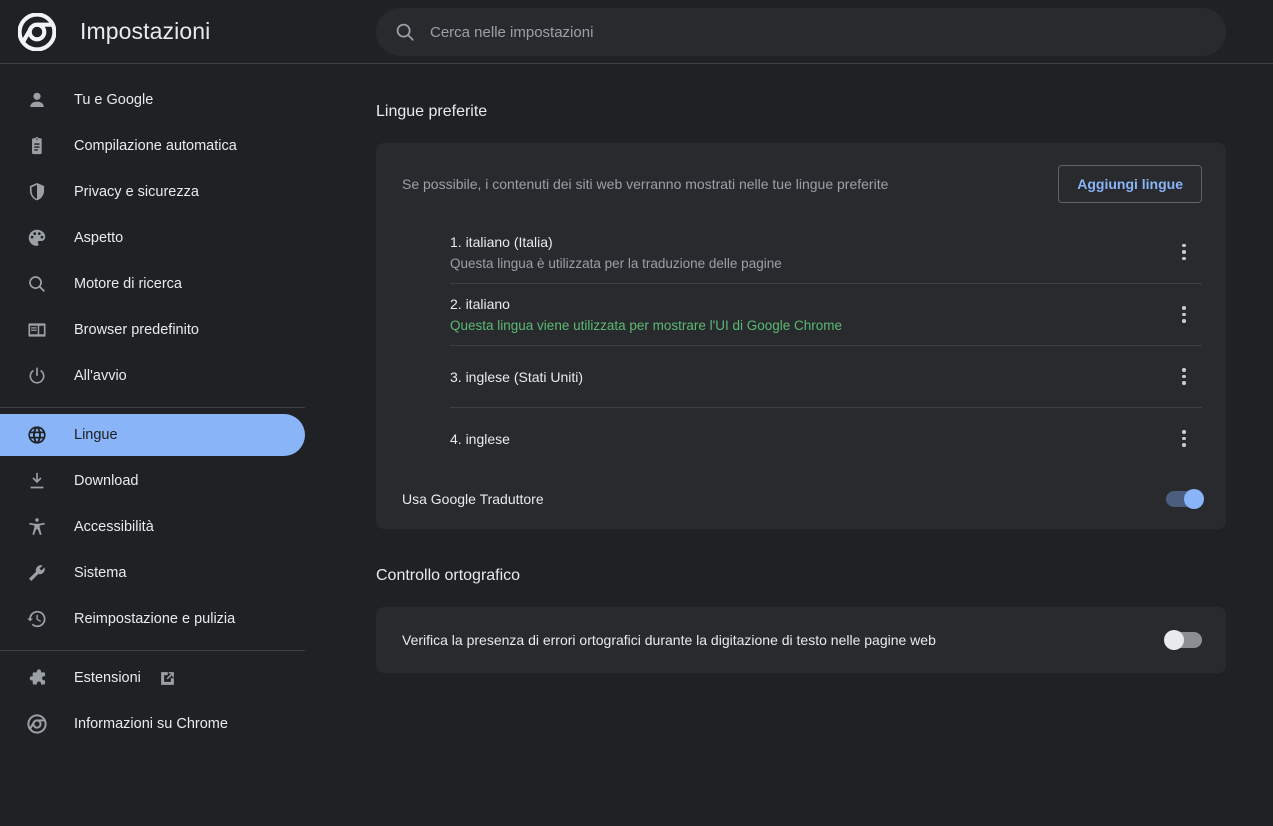  I want to click on sidebar-item-estensioni: Estensioni, so click(152, 678).